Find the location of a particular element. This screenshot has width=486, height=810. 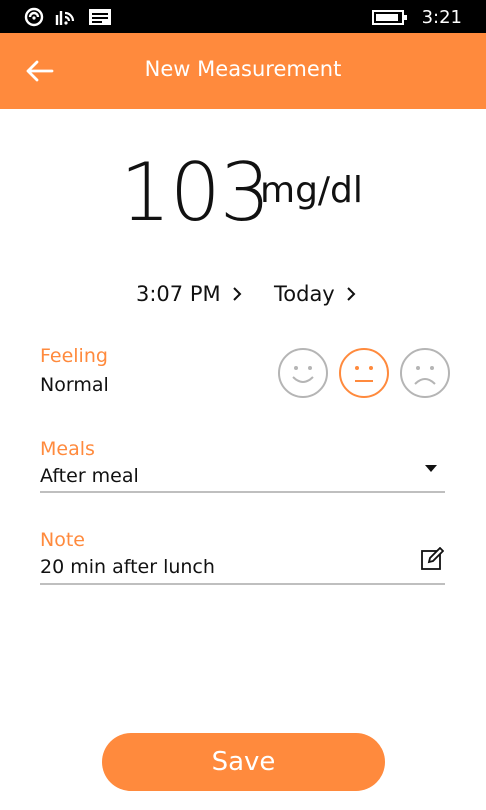

note-field: 20 min after lunch is located at coordinates (127, 567).